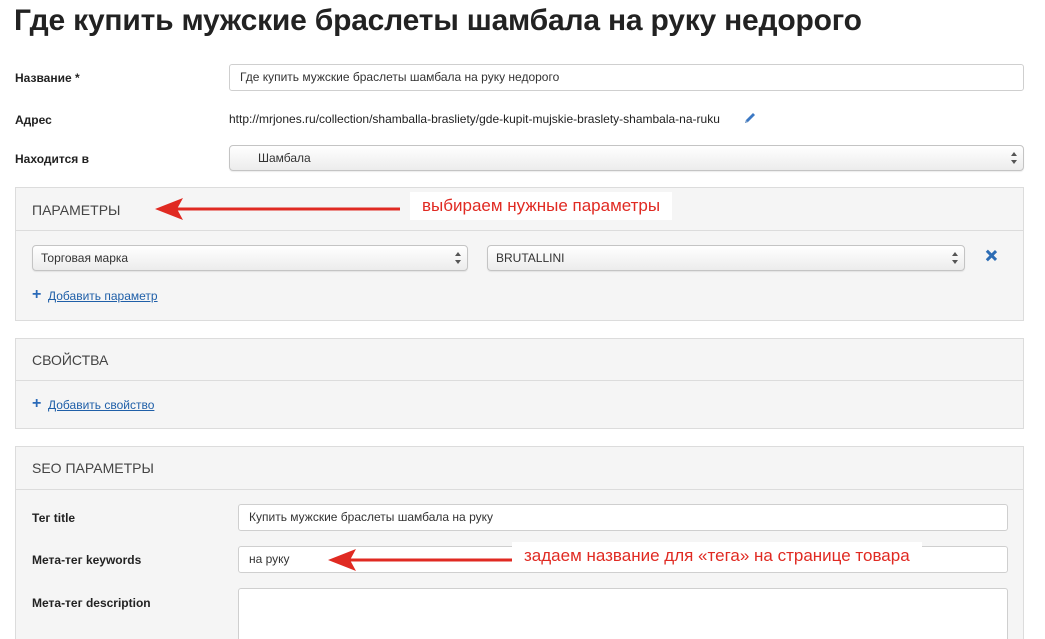  Describe the element at coordinates (76, 210) in the screenshot. I see `params-panel-title: ПАРАМЕТРЫ` at that location.